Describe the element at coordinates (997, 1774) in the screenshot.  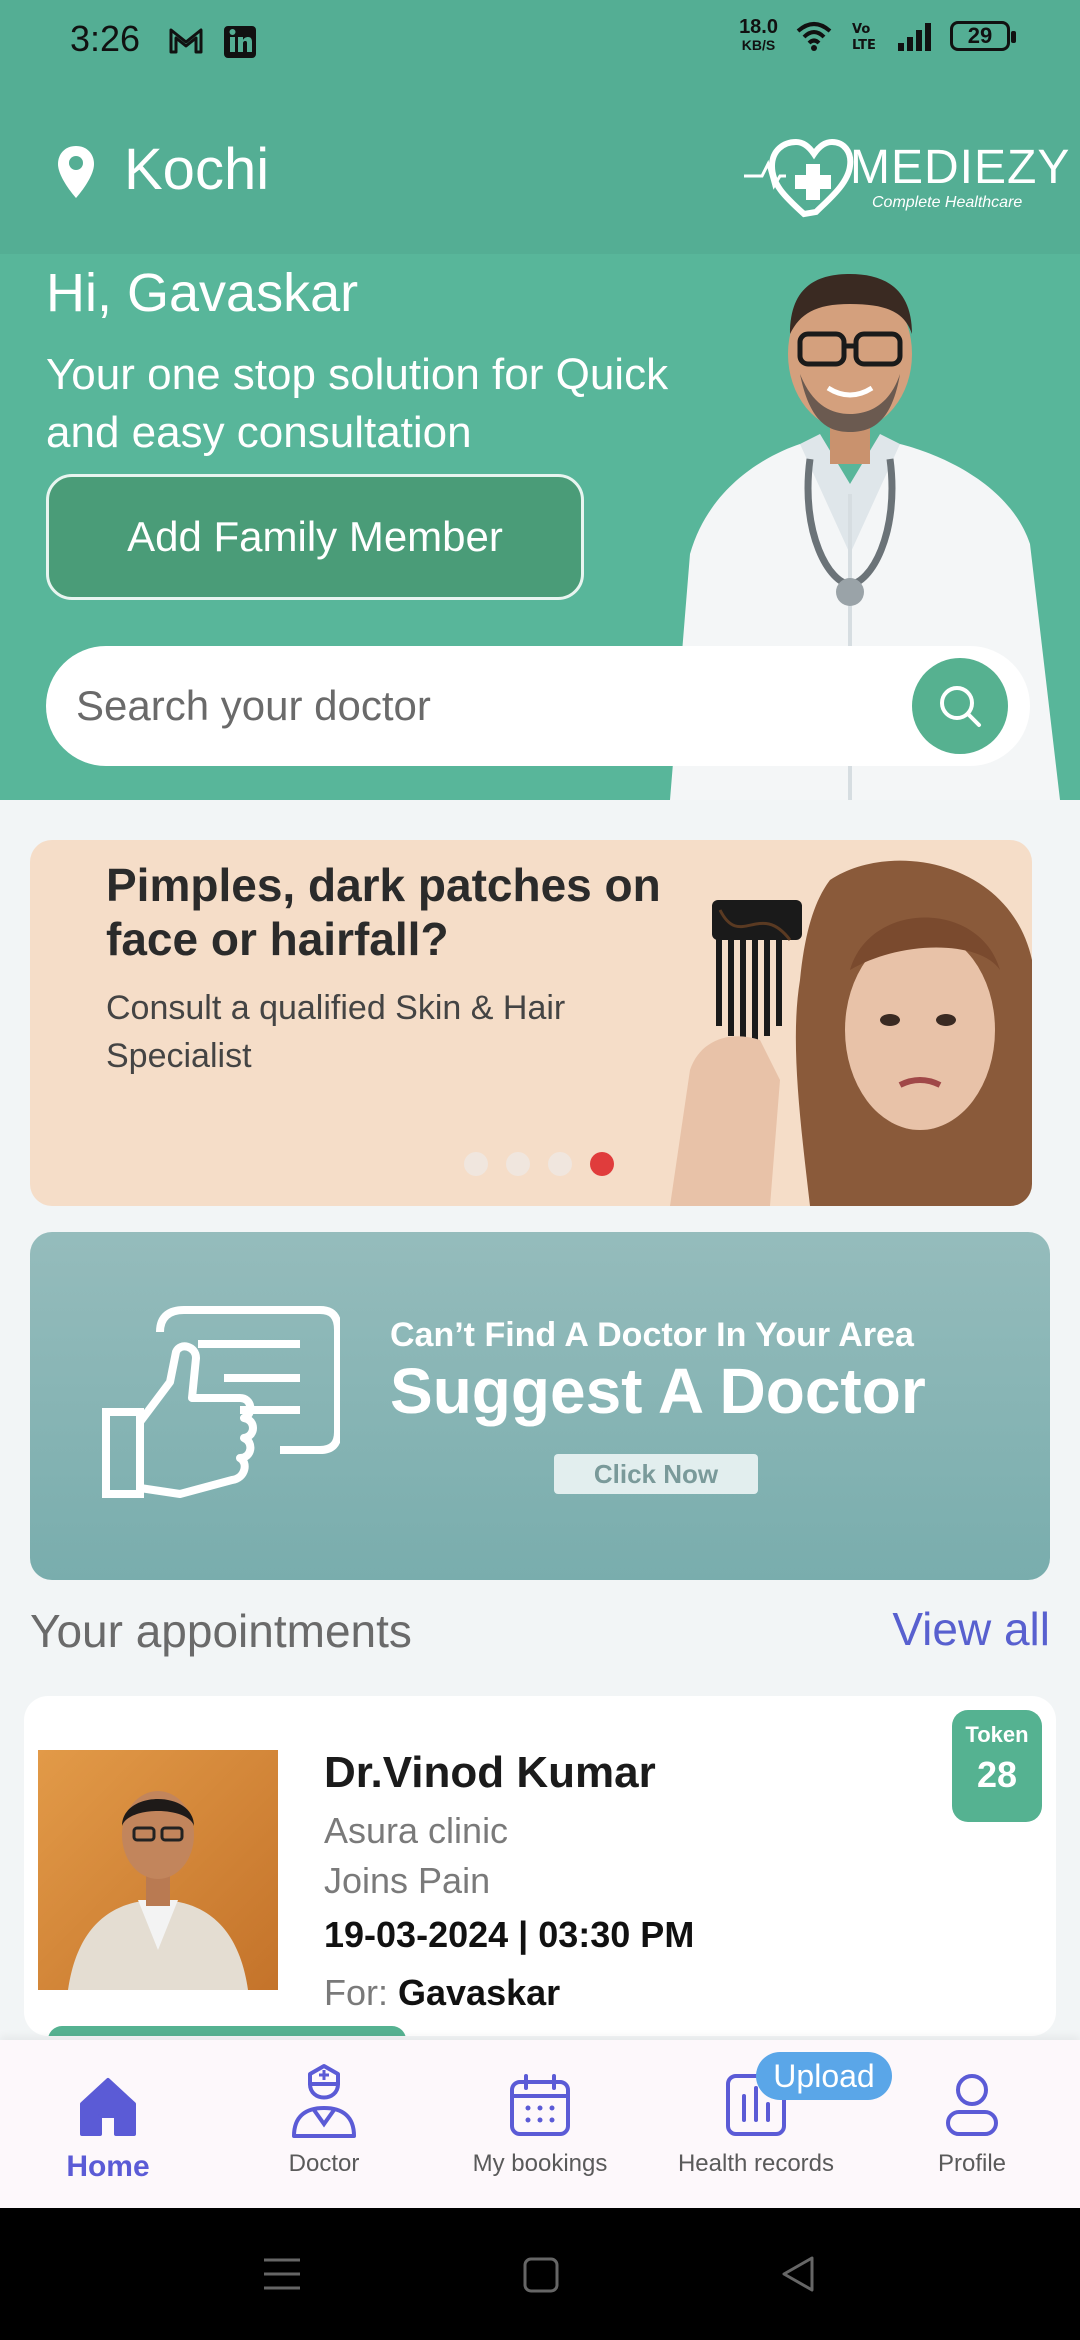
I see `token-number: 28` at that location.